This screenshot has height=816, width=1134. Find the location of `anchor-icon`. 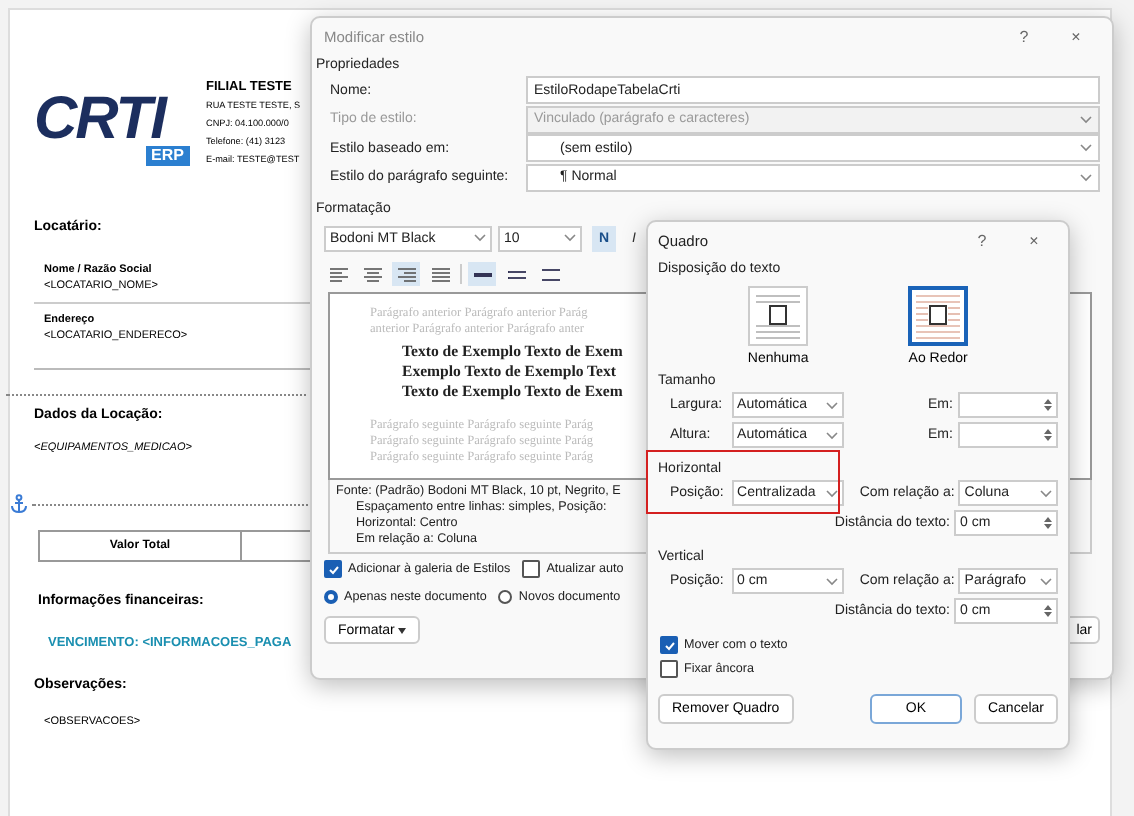

anchor-icon is located at coordinates (19, 504).